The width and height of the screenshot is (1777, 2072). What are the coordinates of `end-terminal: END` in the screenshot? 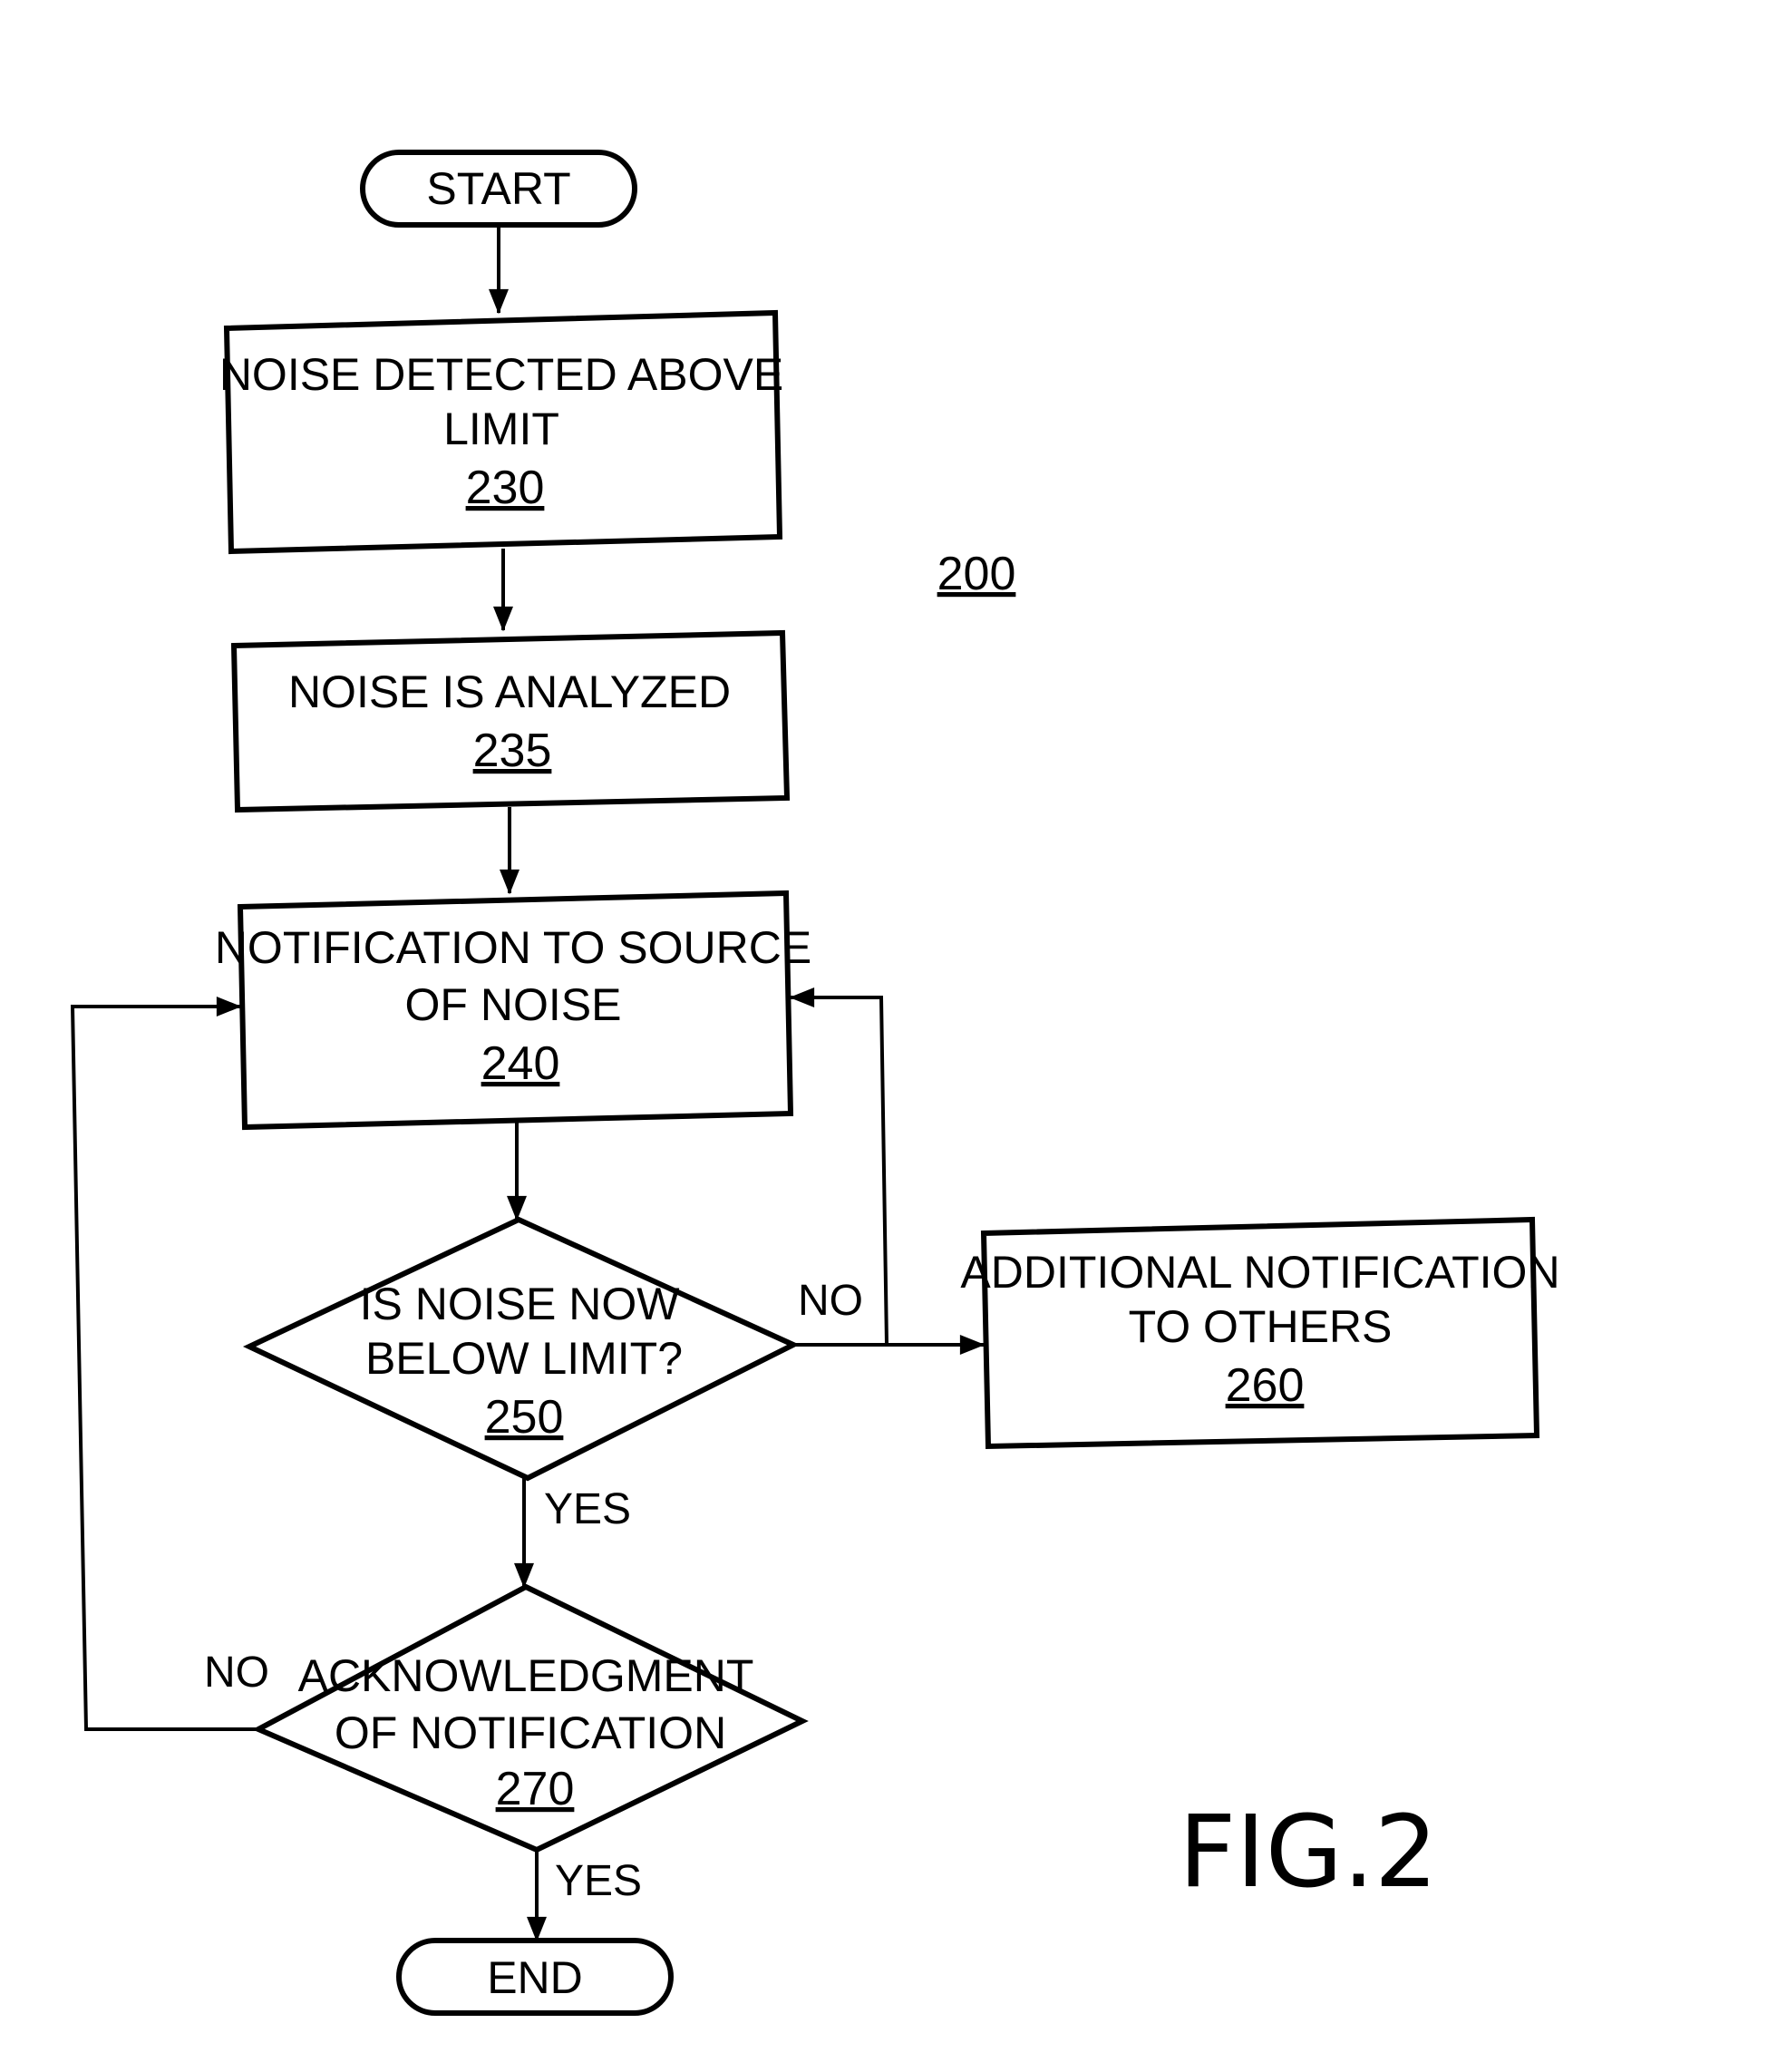 It's located at (535, 1977).